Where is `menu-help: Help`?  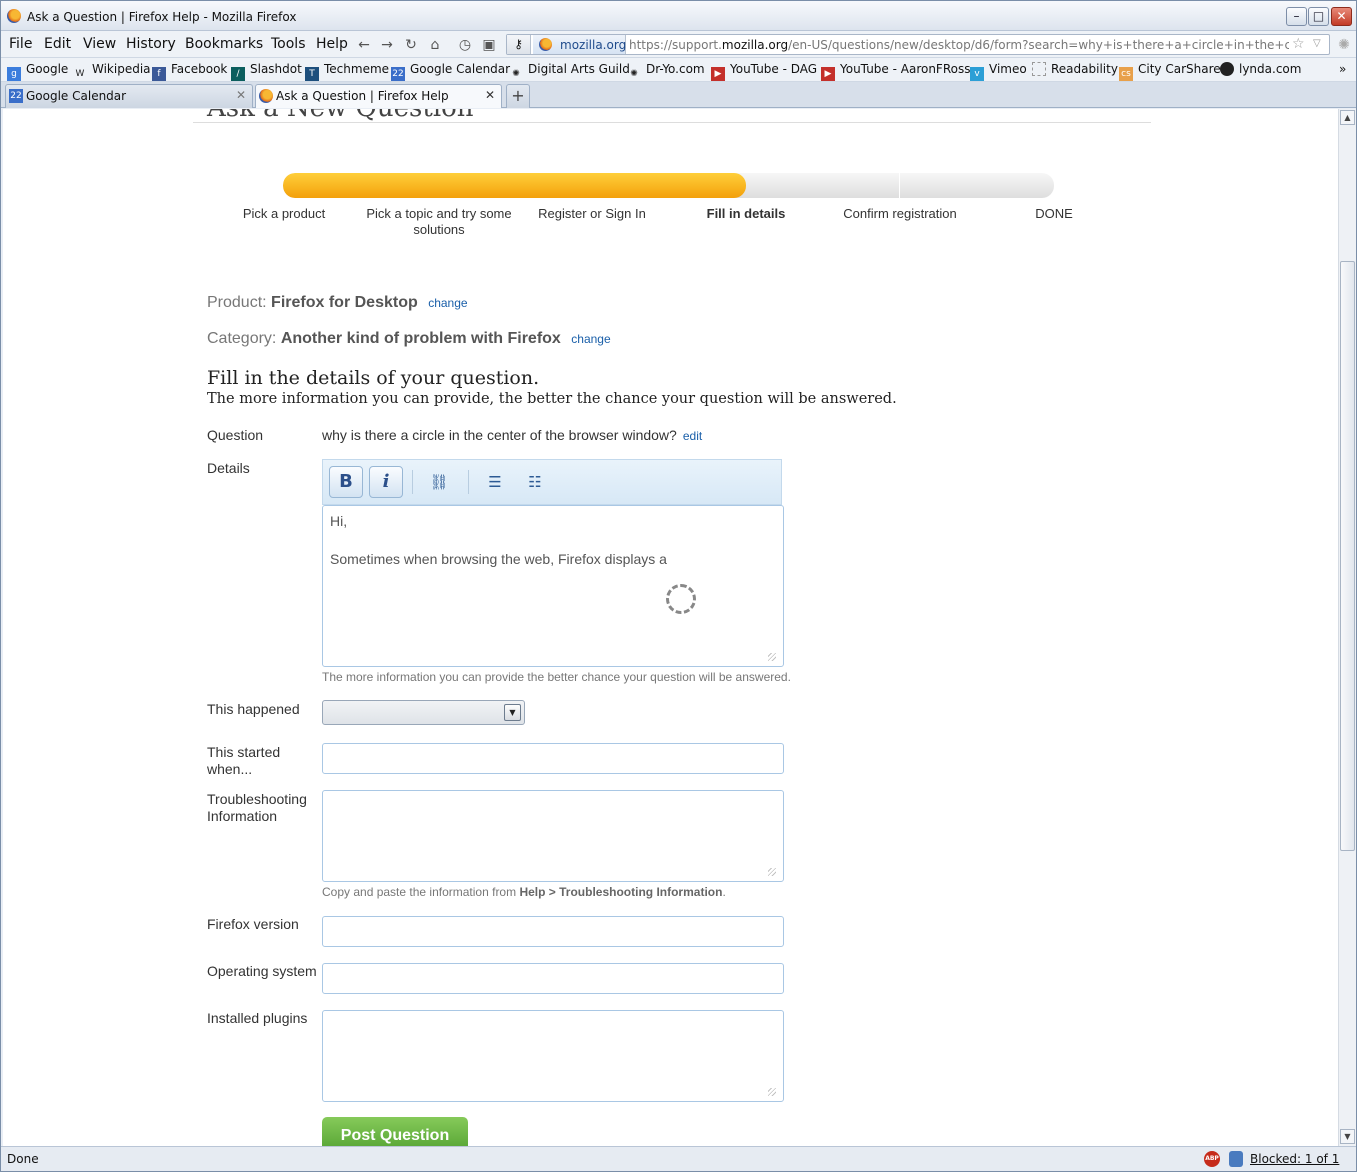 menu-help: Help is located at coordinates (332, 44).